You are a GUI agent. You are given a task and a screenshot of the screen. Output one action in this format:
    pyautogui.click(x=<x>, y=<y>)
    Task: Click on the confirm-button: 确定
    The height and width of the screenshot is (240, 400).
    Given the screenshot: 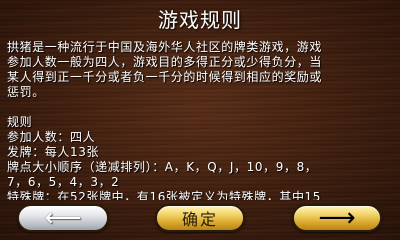 What is the action you would take?
    pyautogui.click(x=200, y=218)
    